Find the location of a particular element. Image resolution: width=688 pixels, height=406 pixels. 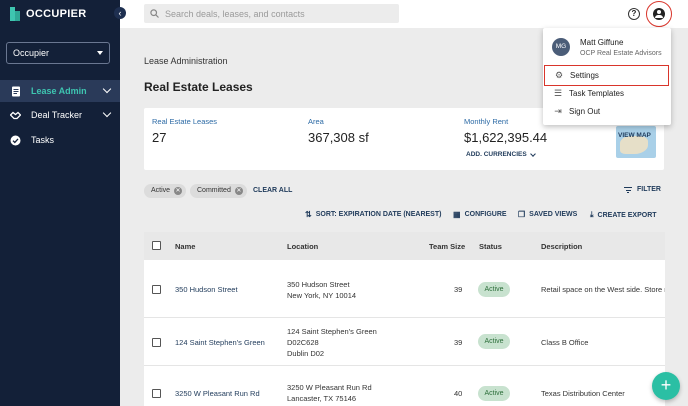

saved-views-button: ❐ SAVED VIEWS is located at coordinates (547, 214).